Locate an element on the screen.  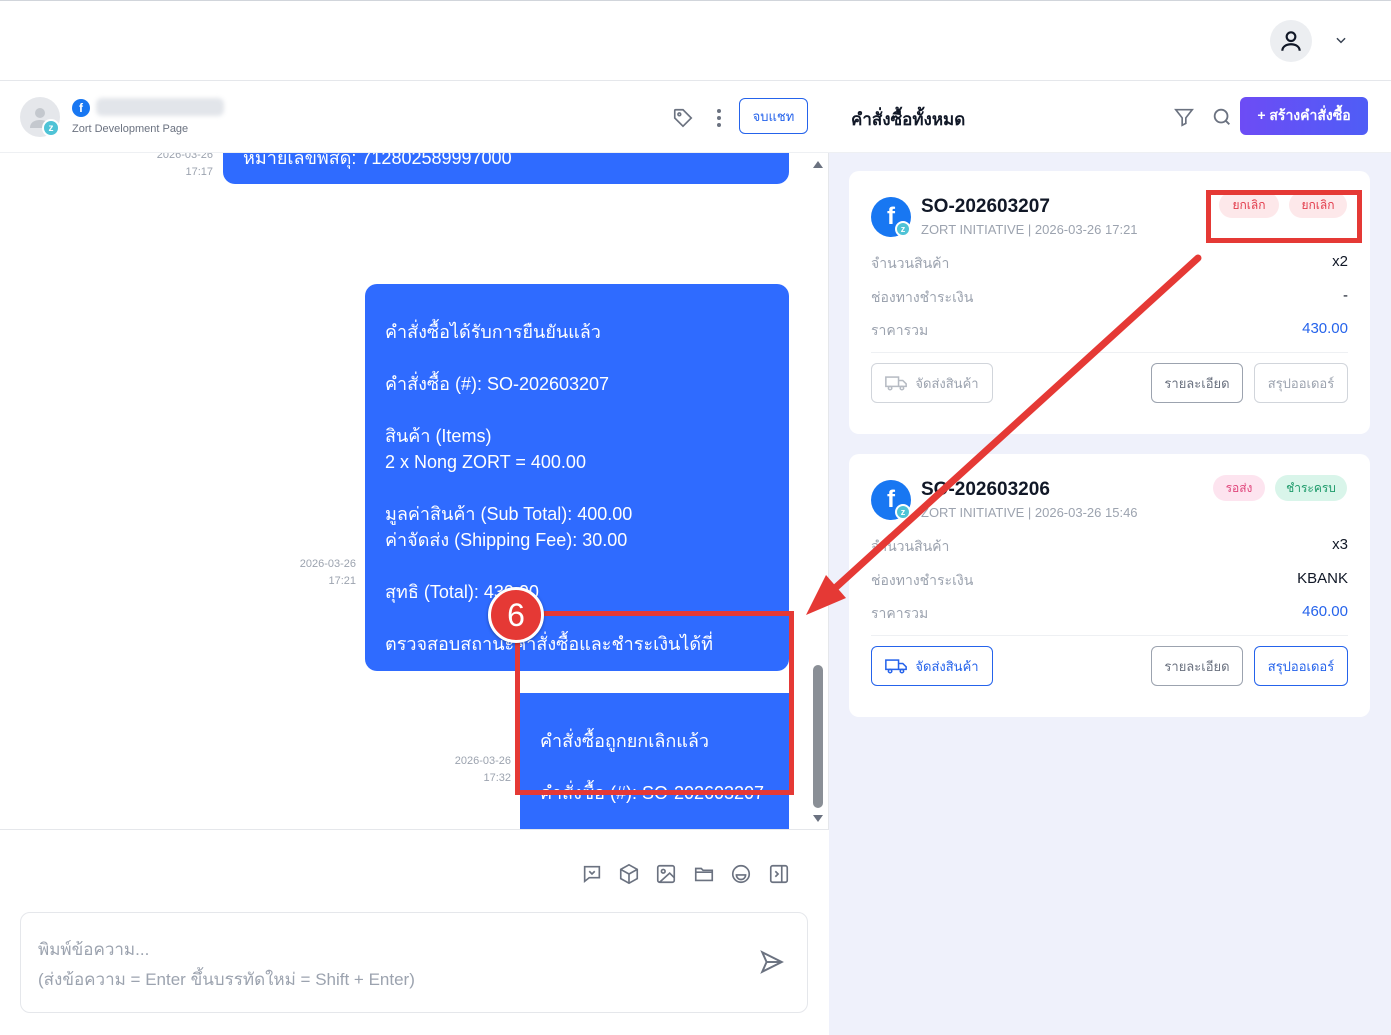
order-confirmed-line: คำสั่งซื้อ (#): SO-202603207 is located at coordinates (497, 384).